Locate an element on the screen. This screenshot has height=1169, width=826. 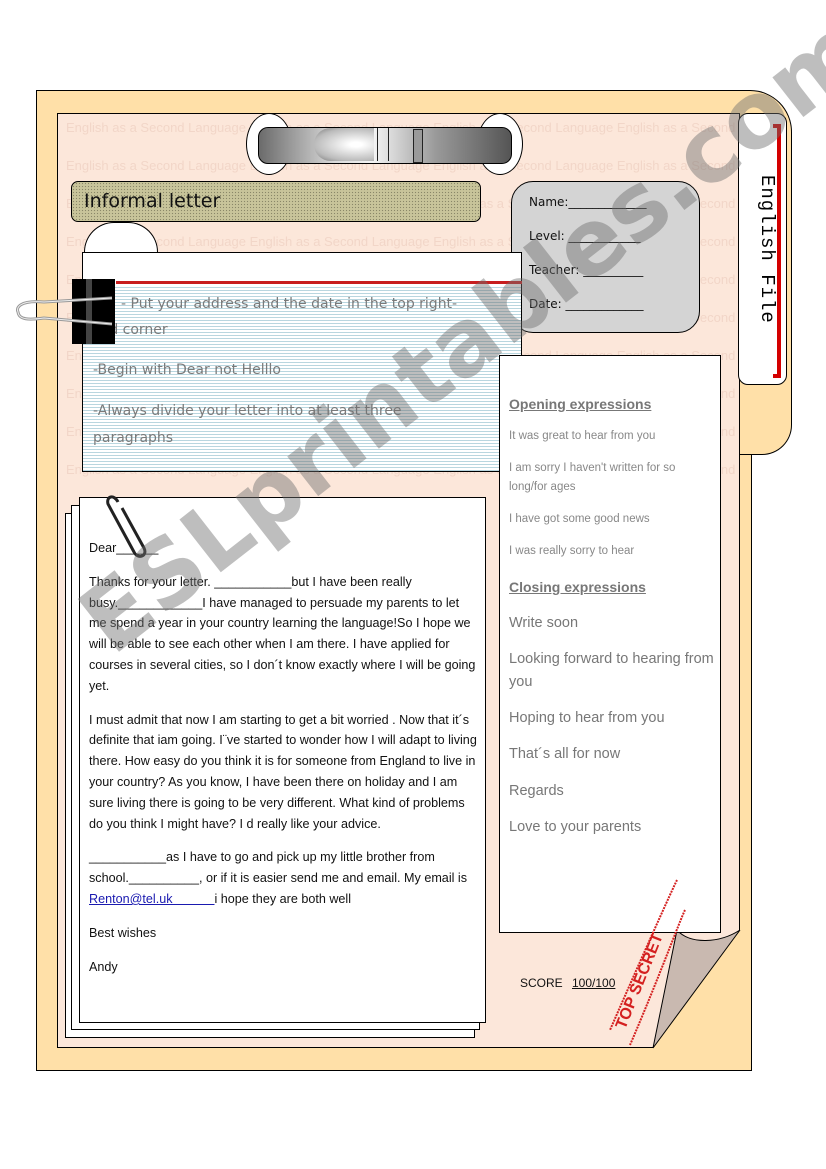
name-field: Name:_____________ is located at coordinates (587, 202).